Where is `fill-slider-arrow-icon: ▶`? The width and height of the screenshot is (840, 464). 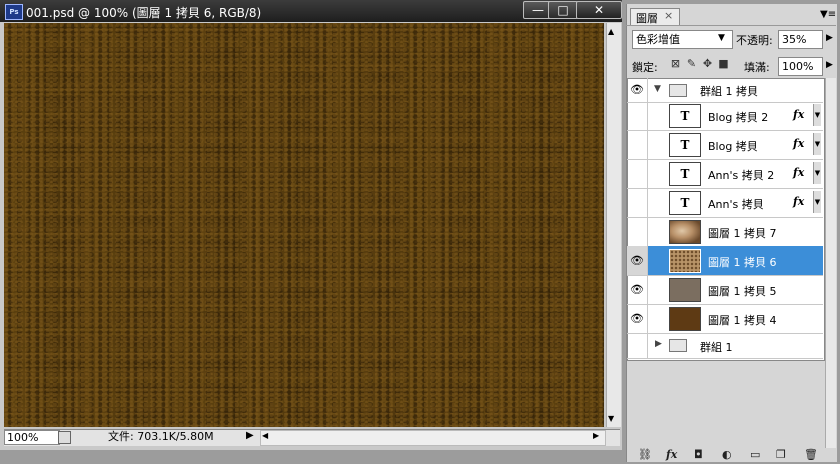
fill-slider-arrow-icon: ▶ is located at coordinates (829, 65).